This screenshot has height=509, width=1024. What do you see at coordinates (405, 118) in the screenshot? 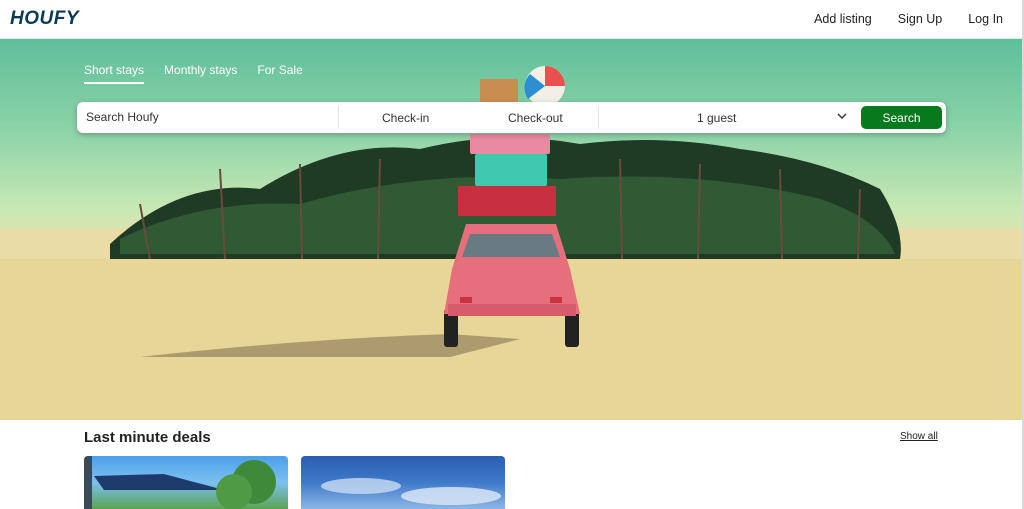
I see `check-in-field: Check-in` at bounding box center [405, 118].